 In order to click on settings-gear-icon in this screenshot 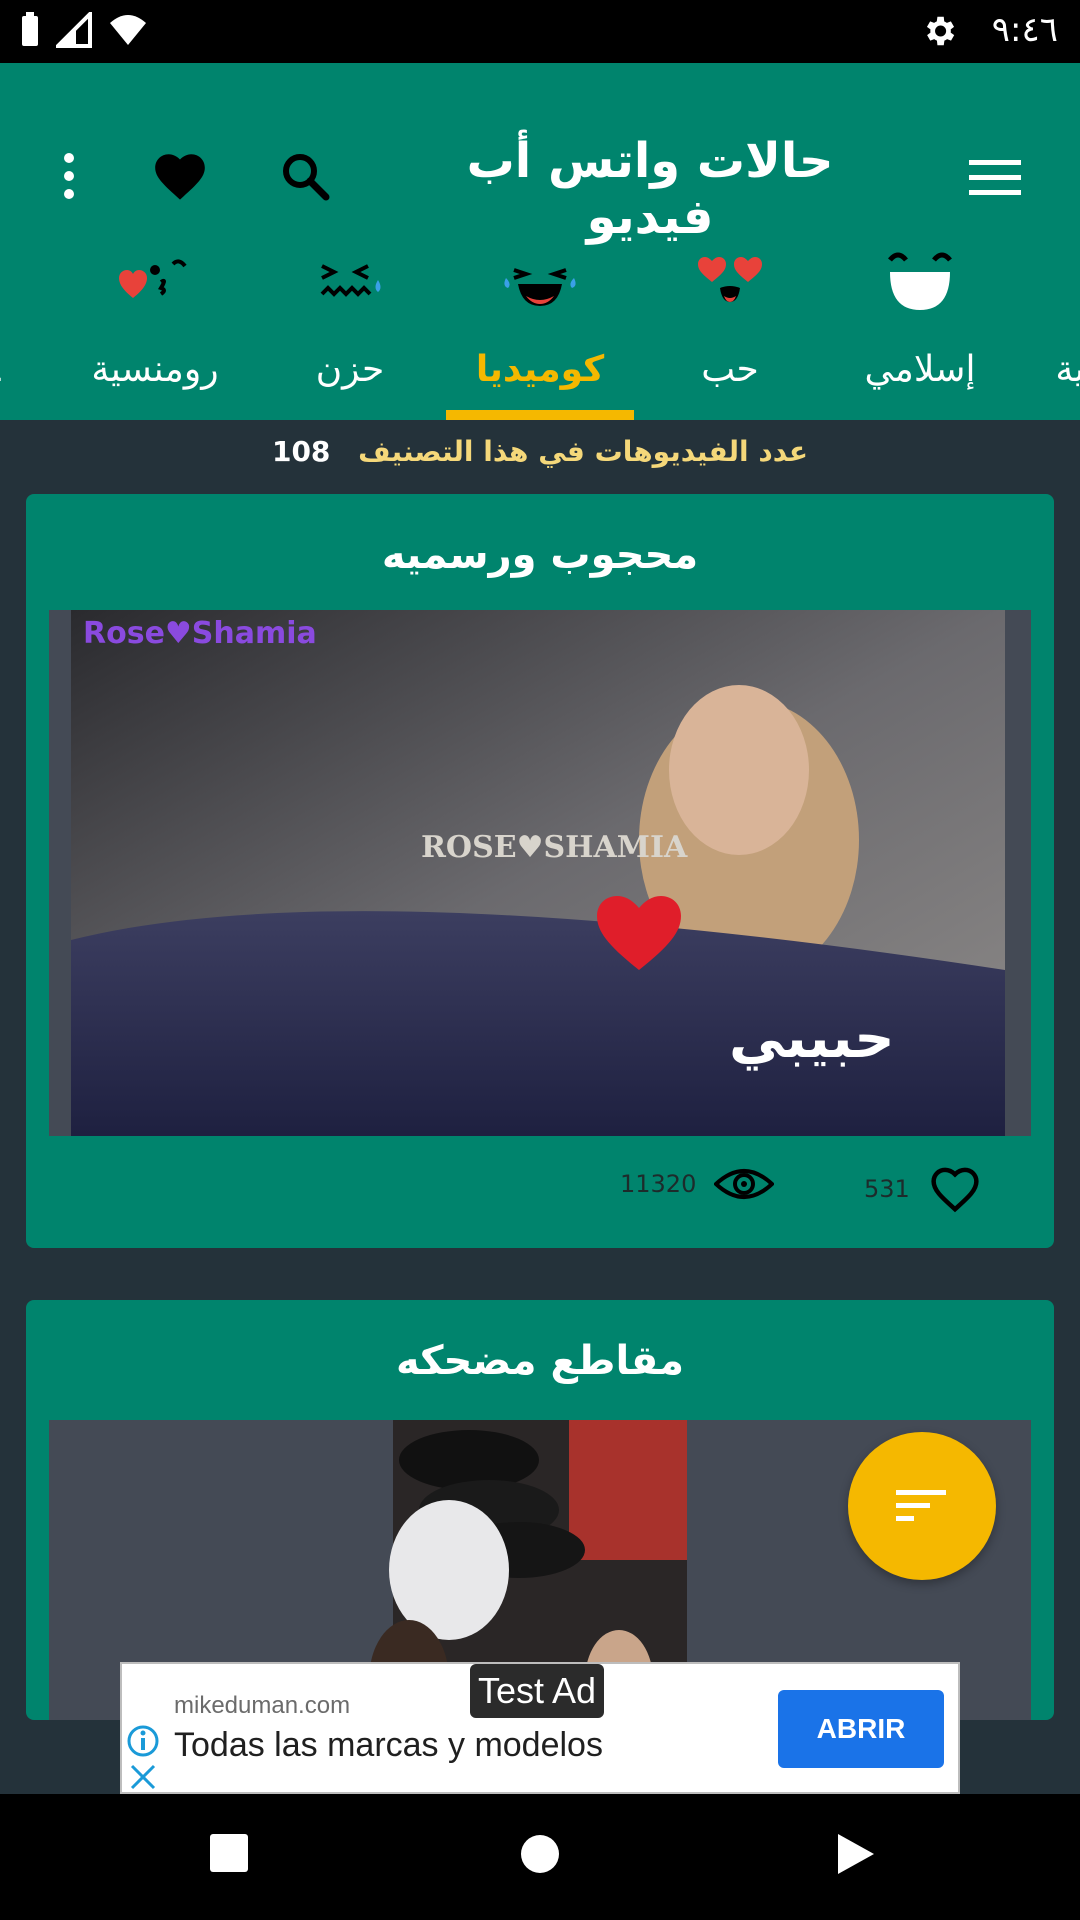, I will do `click(940, 31)`.